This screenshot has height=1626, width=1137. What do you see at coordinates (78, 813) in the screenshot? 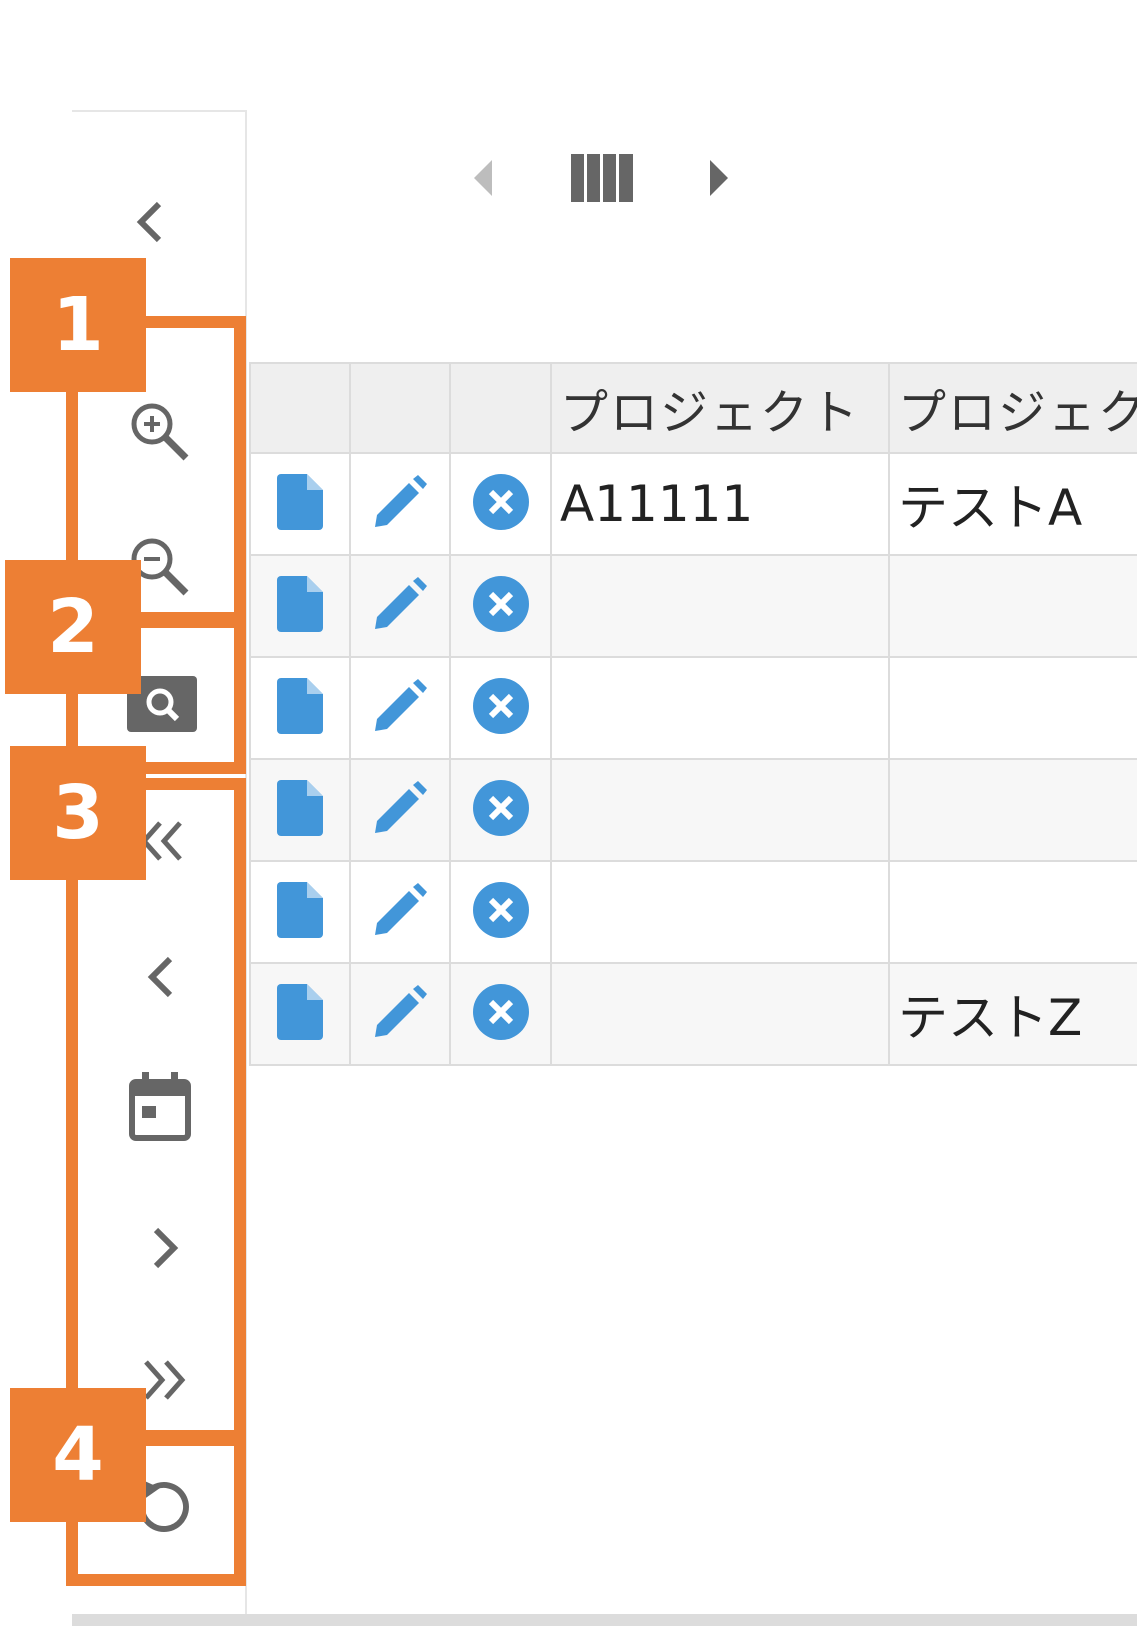
I see `callout-label-3: 3` at bounding box center [78, 813].